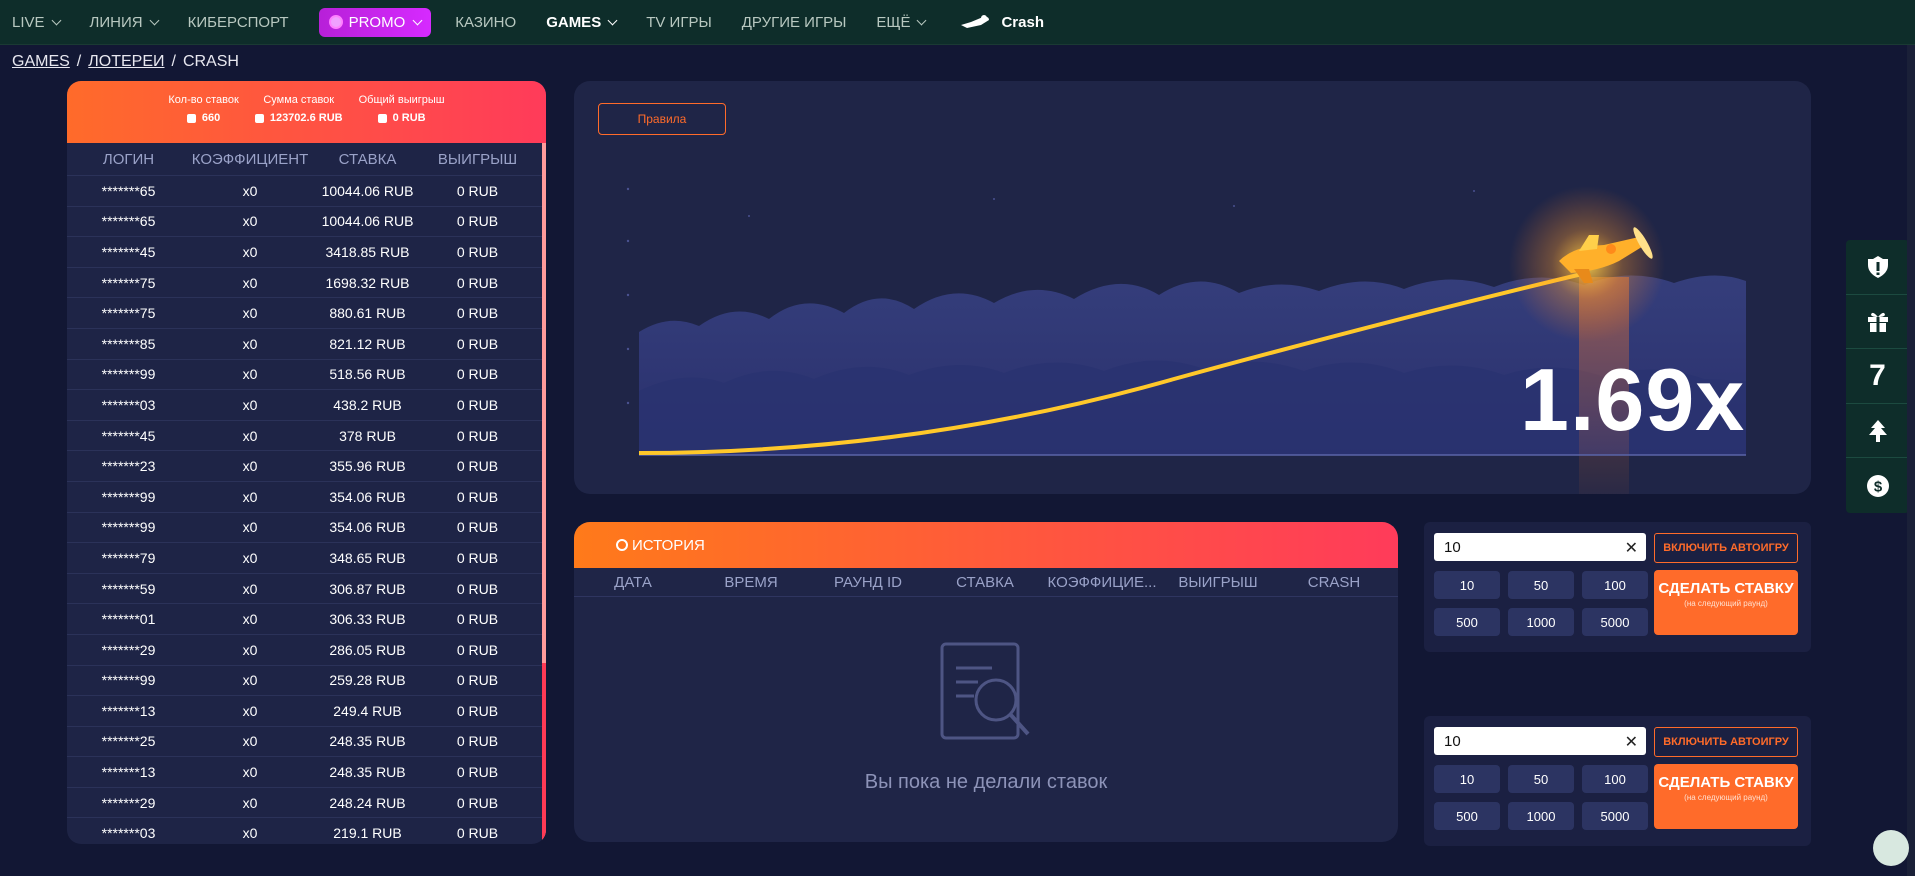 This screenshot has width=1915, height=876. Describe the element at coordinates (335, 22) in the screenshot. I see `promo-icon` at that location.